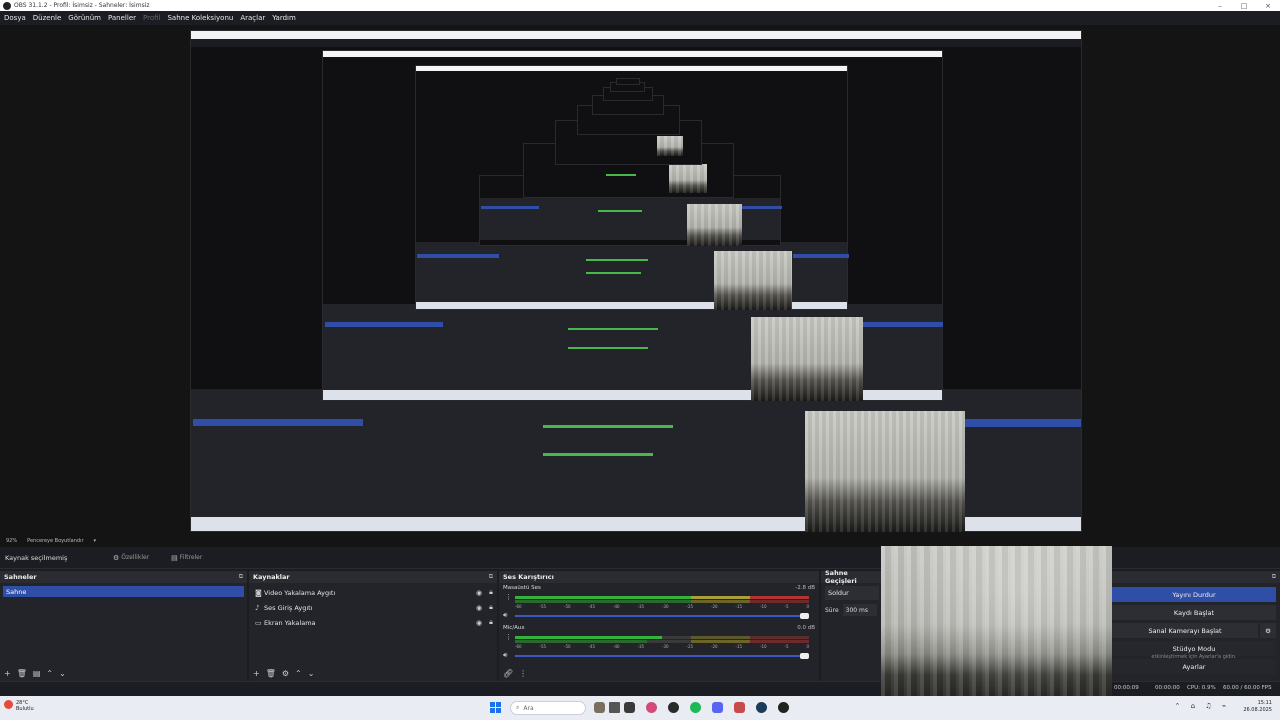 This screenshot has height=720, width=1280. Describe the element at coordinates (761, 707) in the screenshot. I see `steam-icon` at that location.